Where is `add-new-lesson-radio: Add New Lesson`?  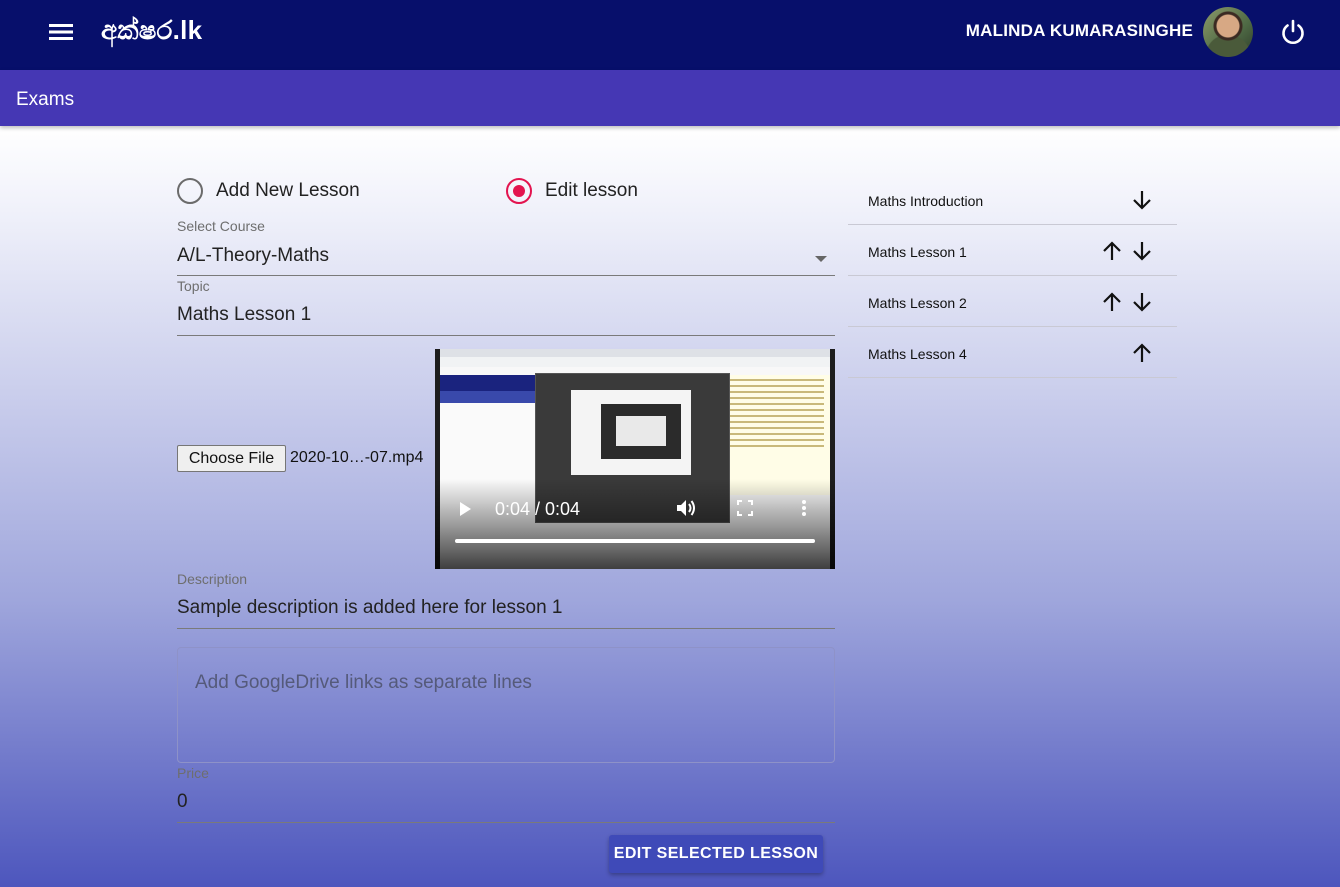 add-new-lesson-radio: Add New Lesson is located at coordinates (268, 191).